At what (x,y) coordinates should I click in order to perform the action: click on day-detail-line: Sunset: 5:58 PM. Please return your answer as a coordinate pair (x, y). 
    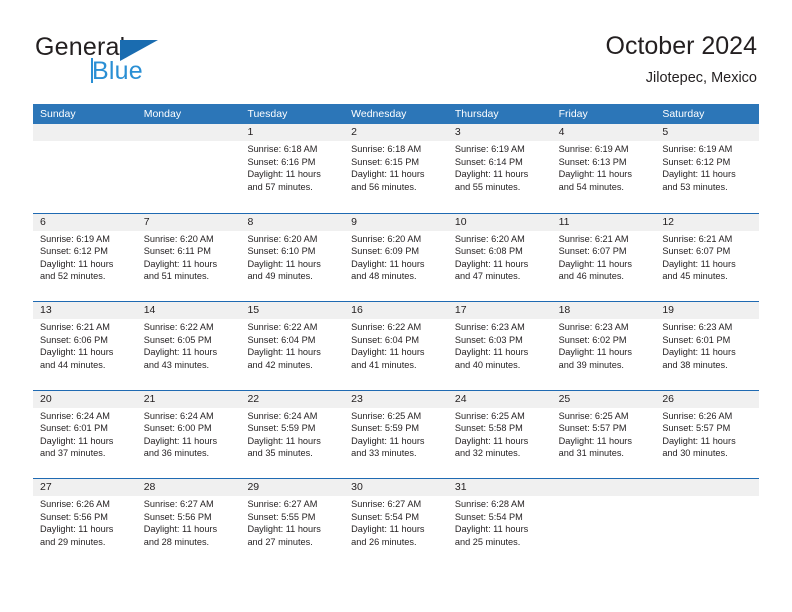
    Looking at the image, I should click on (488, 428).